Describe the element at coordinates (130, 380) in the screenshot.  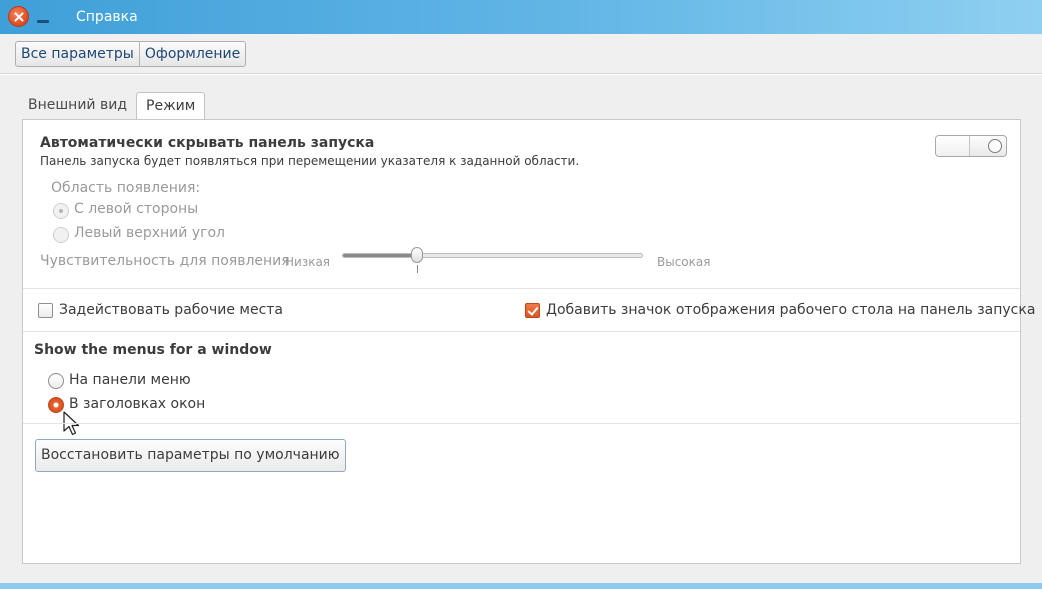
I see `radio-menu-bar-label: На панели меню` at that location.